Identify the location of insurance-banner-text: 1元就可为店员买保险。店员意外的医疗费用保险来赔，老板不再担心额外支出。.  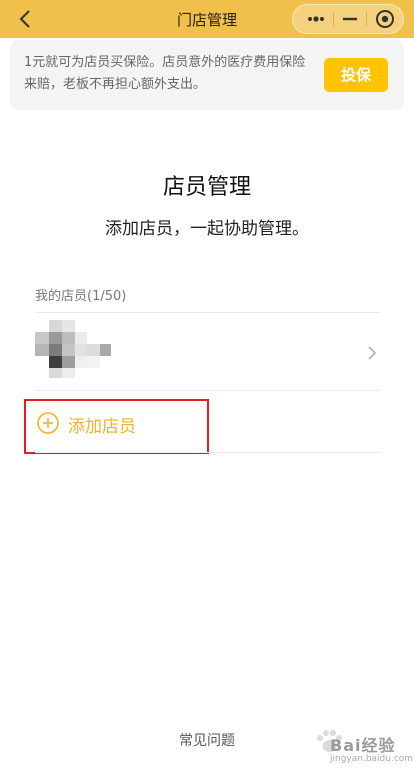
(165, 73).